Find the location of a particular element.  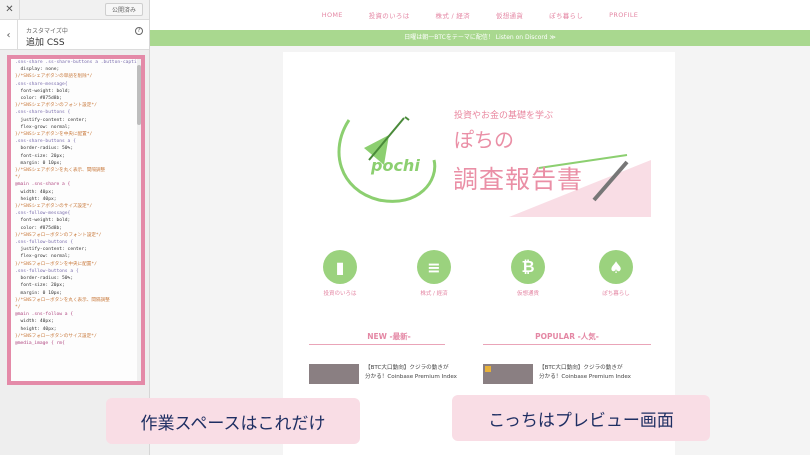

code-line: }/*SNSフォローボタンのフォント設定*/ is located at coordinates (58, 235).